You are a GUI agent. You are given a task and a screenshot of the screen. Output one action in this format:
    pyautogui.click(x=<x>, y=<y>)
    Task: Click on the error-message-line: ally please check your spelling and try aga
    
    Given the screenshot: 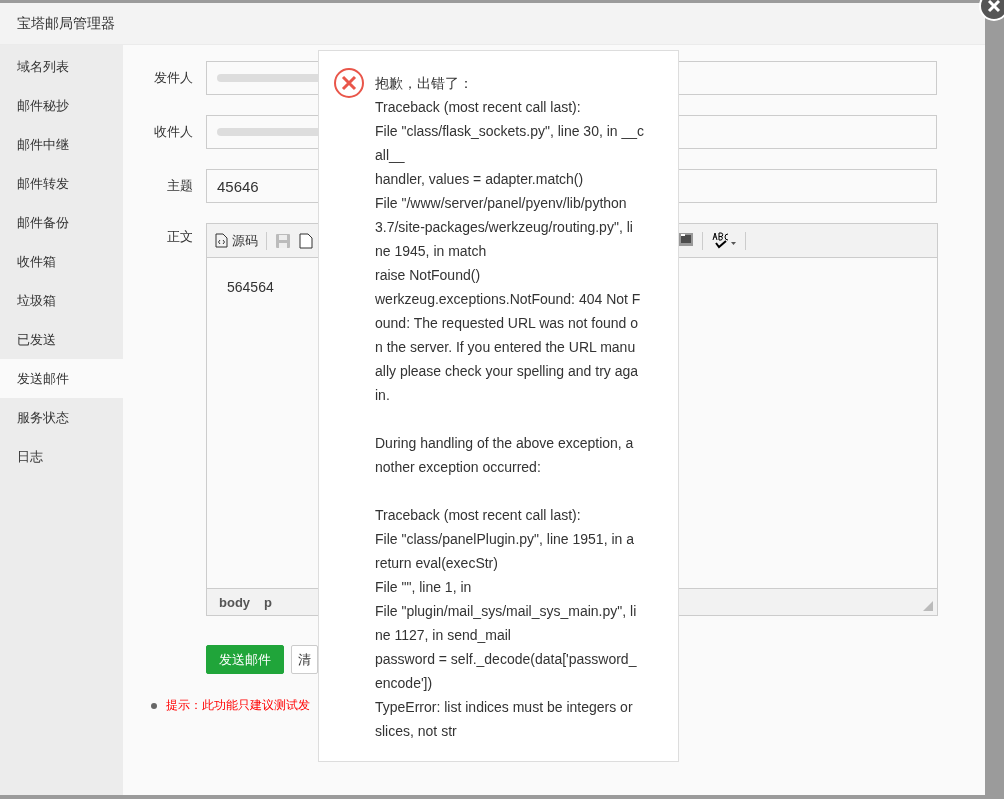 What is the action you would take?
    pyautogui.click(x=507, y=371)
    